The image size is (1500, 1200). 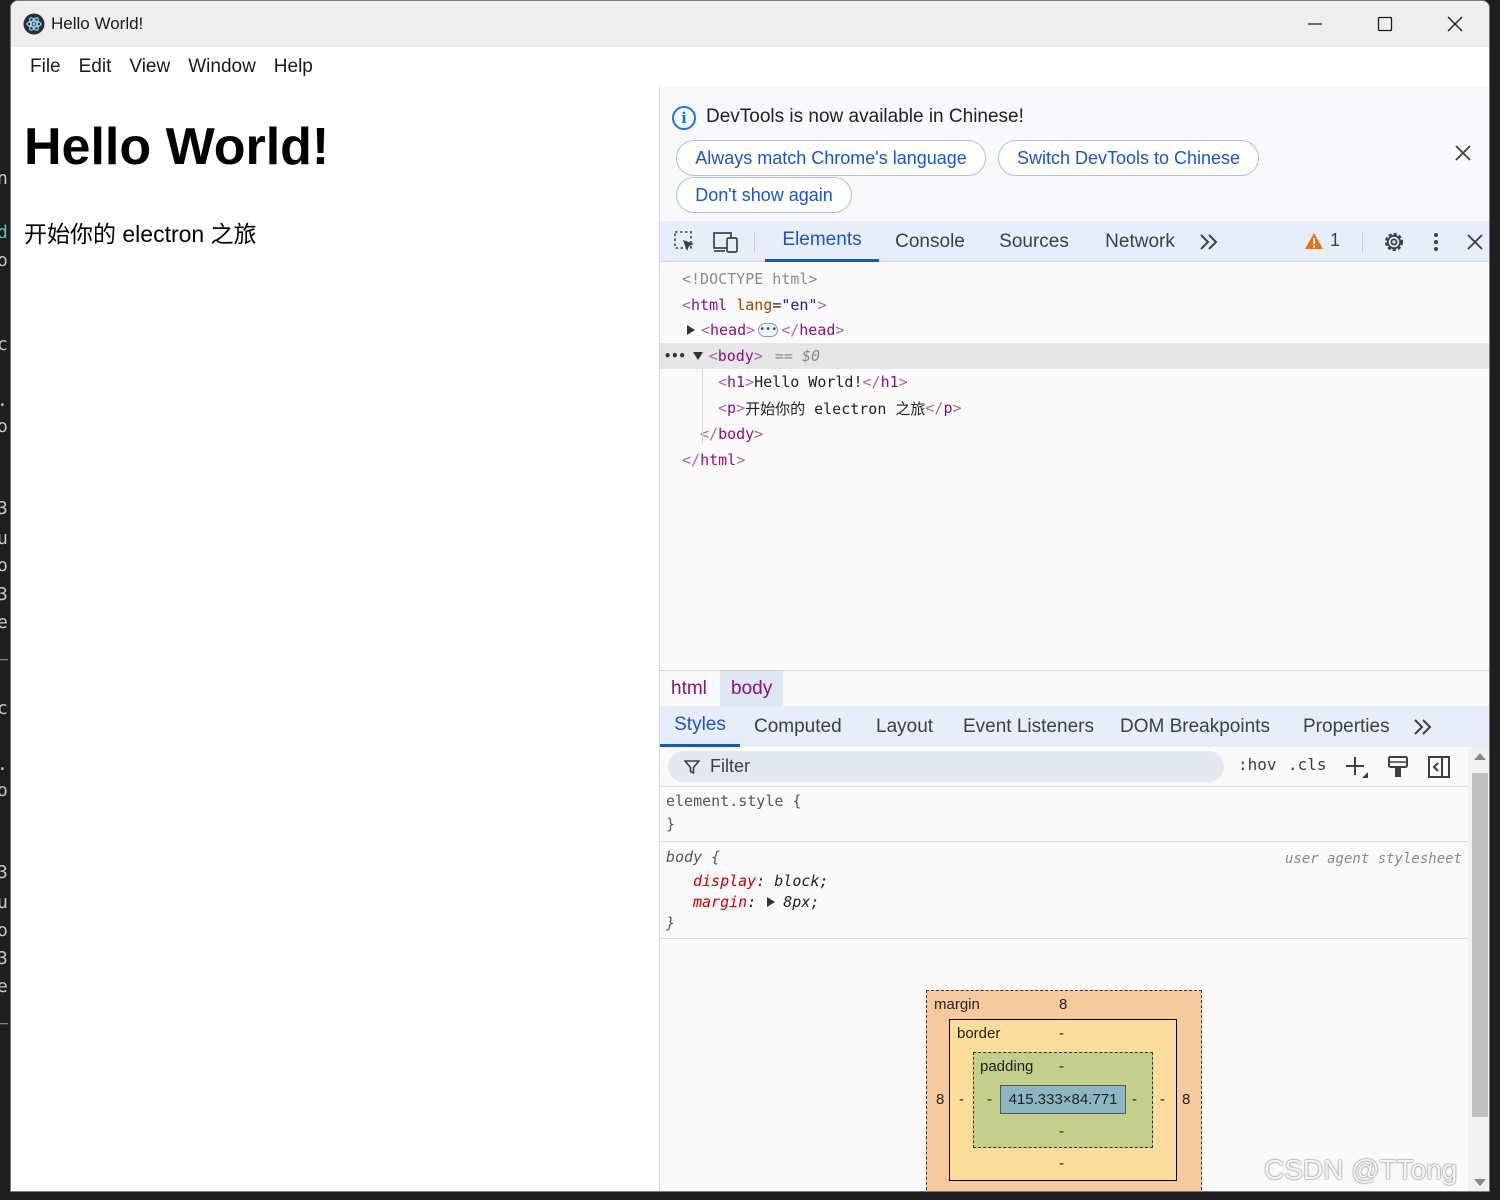 What do you see at coordinates (735, 356) in the screenshot?
I see `body-tag: body` at bounding box center [735, 356].